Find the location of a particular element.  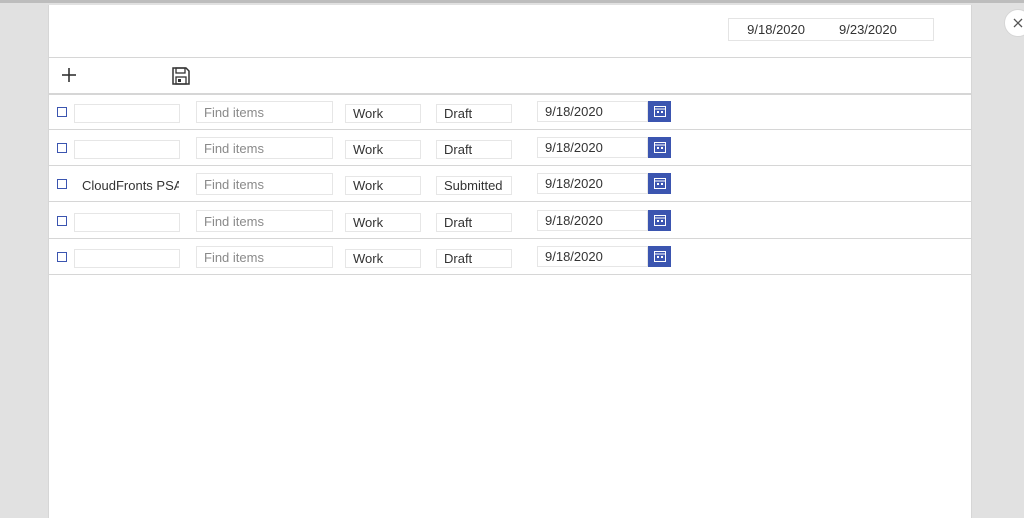

date-range-end: 9/23/2020 is located at coordinates (868, 29).